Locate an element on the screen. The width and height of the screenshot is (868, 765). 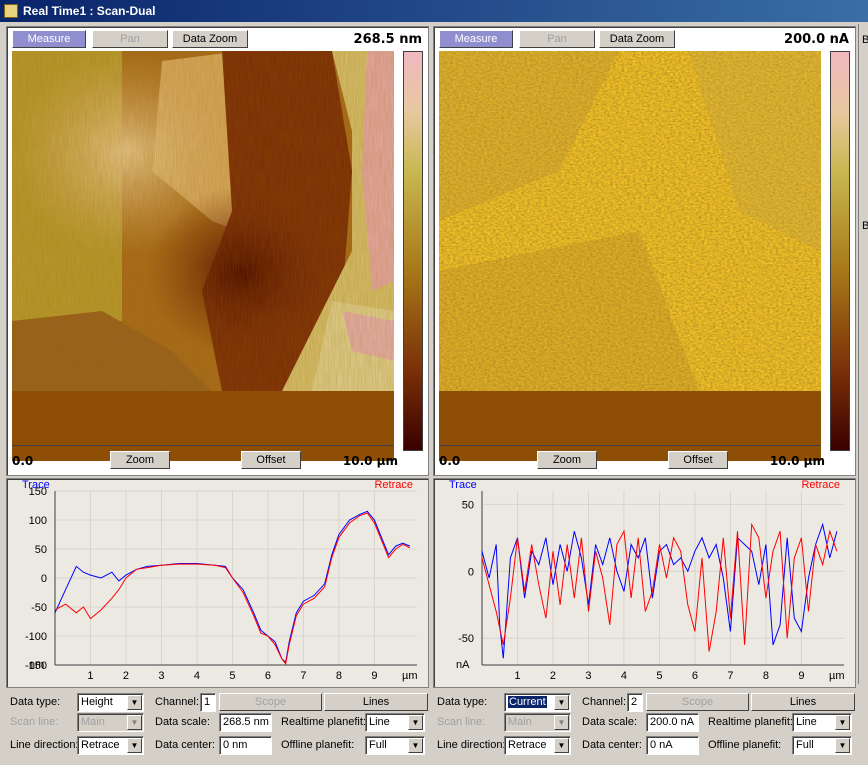
data-type-select: Current ▼ is located at coordinates (537, 702).